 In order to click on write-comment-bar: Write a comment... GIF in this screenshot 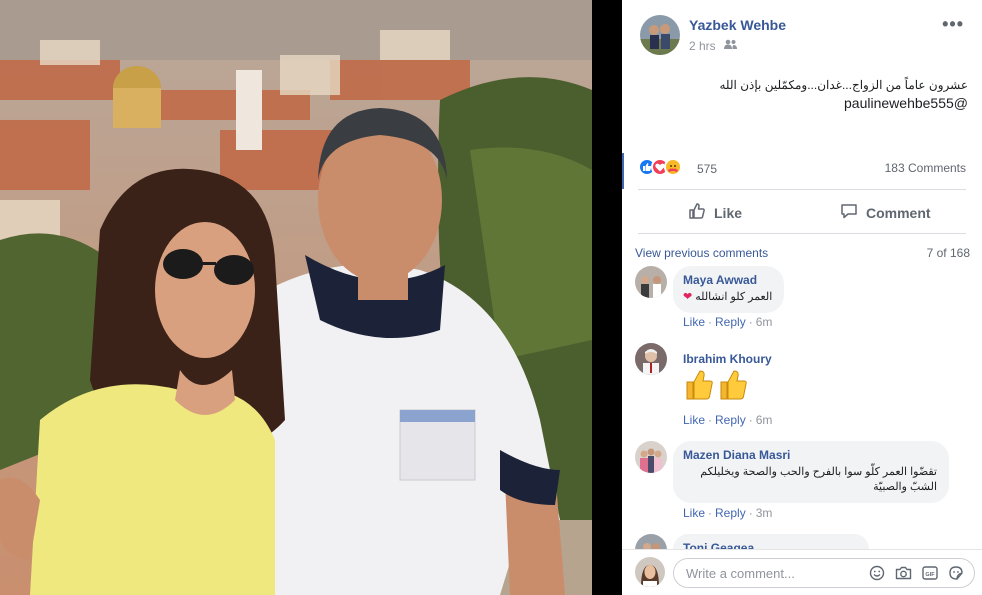, I will do `click(802, 572)`.